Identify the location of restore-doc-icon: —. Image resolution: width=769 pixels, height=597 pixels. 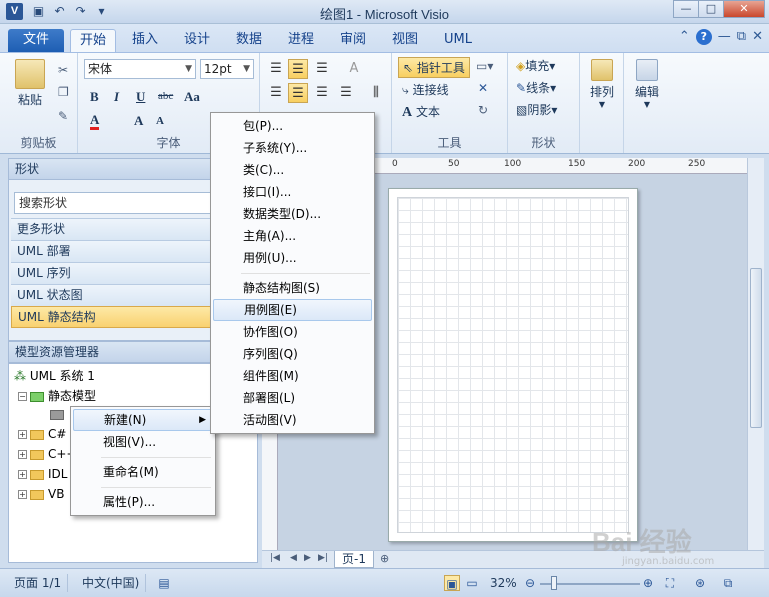
(724, 37).